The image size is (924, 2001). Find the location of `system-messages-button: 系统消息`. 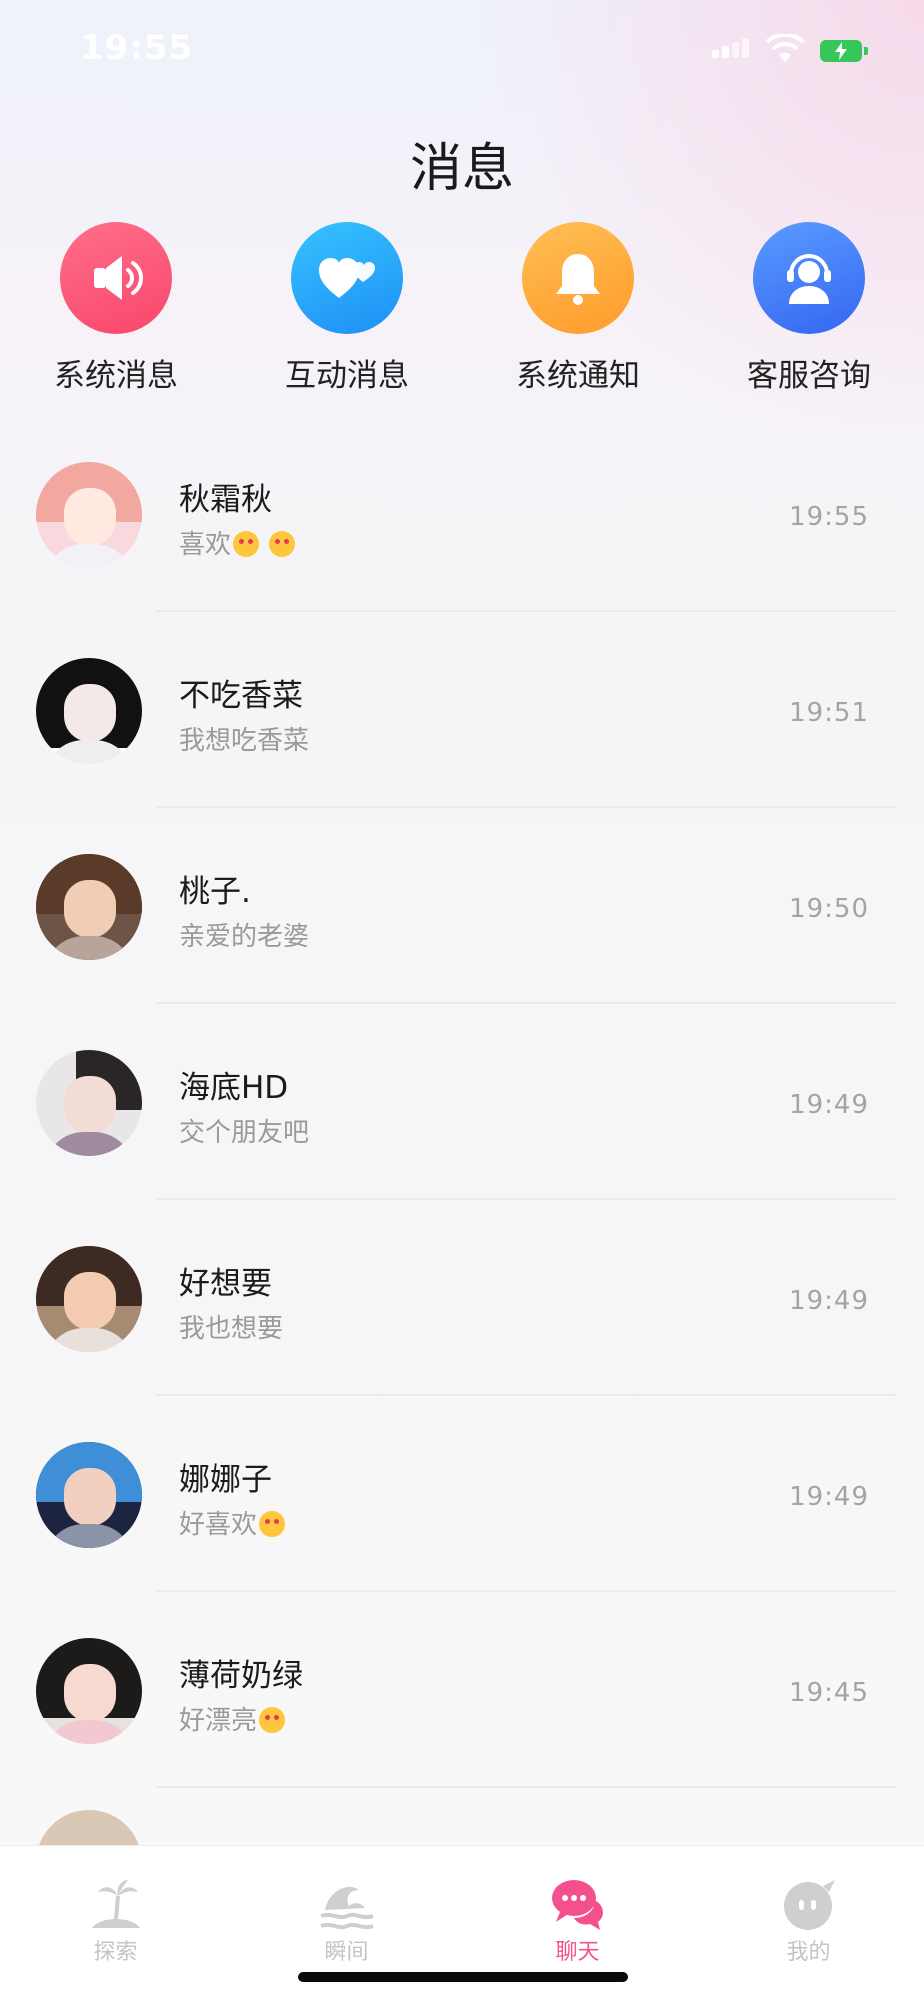

system-messages-button: 系统消息 is located at coordinates (116, 308).